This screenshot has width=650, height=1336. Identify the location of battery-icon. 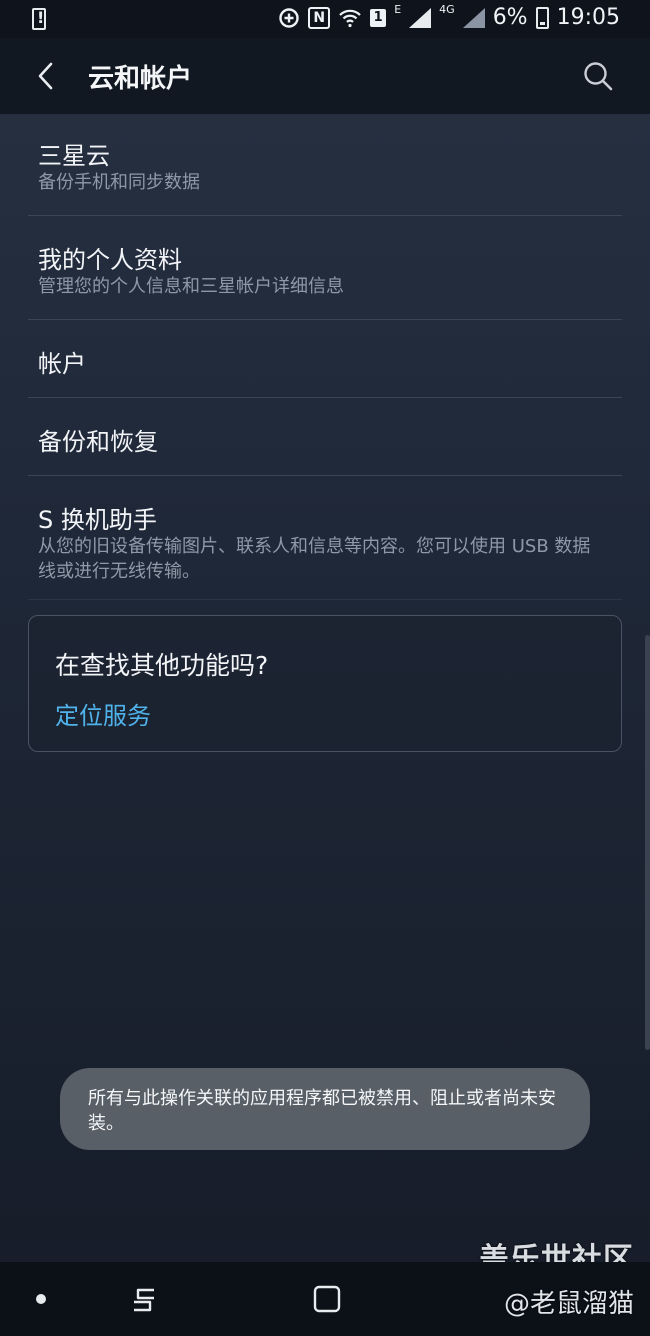
(542, 17).